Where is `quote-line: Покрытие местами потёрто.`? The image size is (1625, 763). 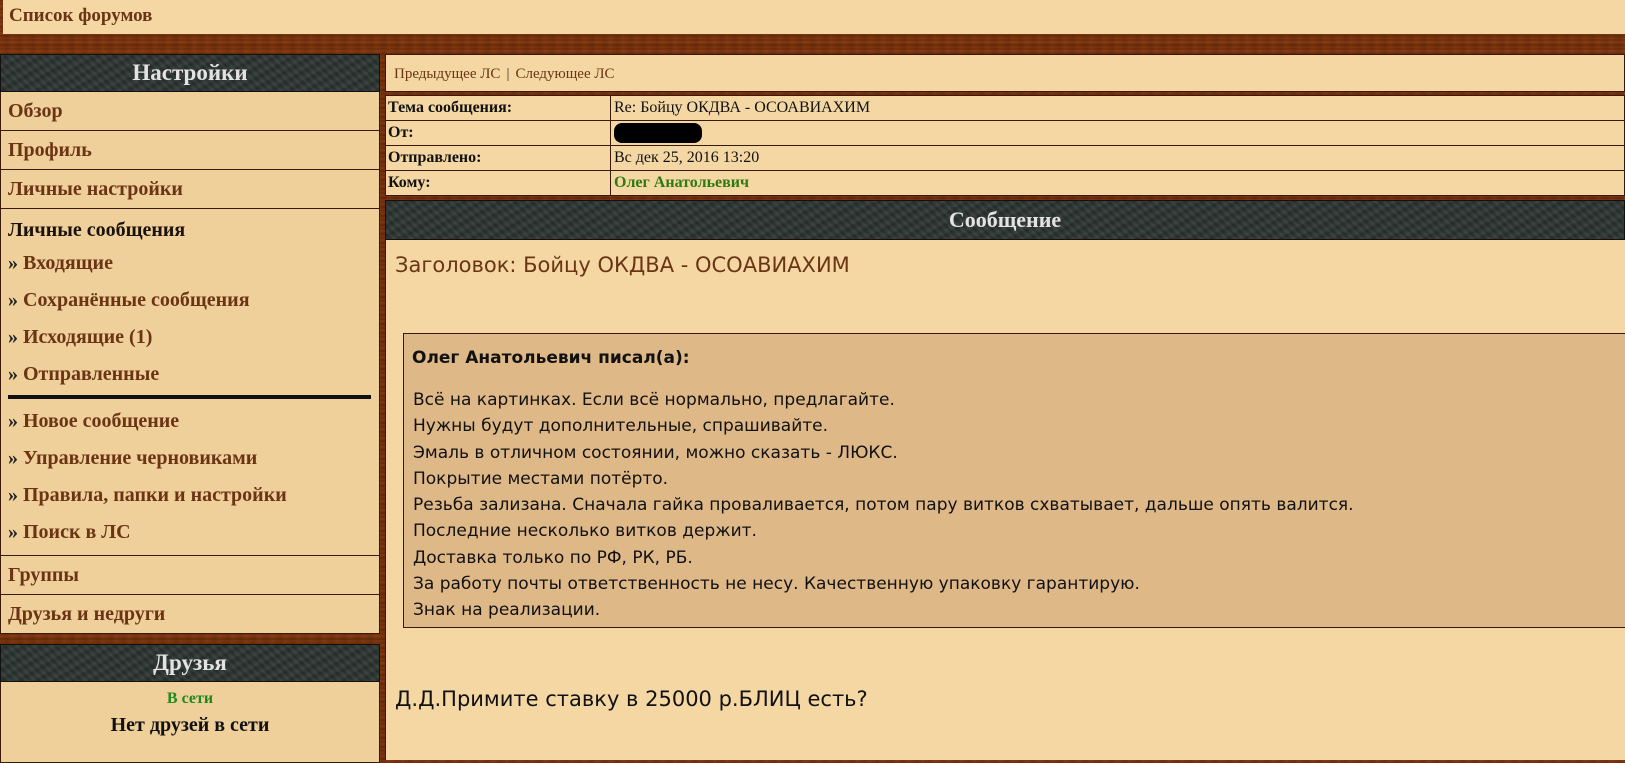
quote-line: Покрытие местами потёрто. is located at coordinates (541, 478).